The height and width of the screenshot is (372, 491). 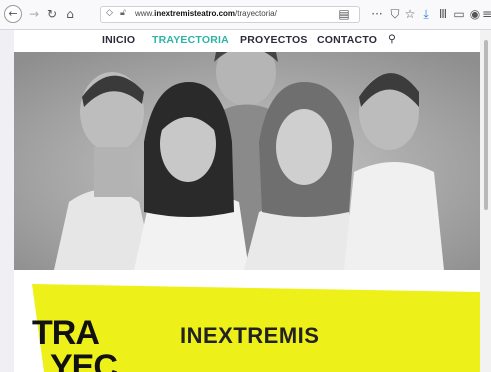 What do you see at coordinates (486, 125) in the screenshot?
I see `scrollbar-thumb` at bounding box center [486, 125].